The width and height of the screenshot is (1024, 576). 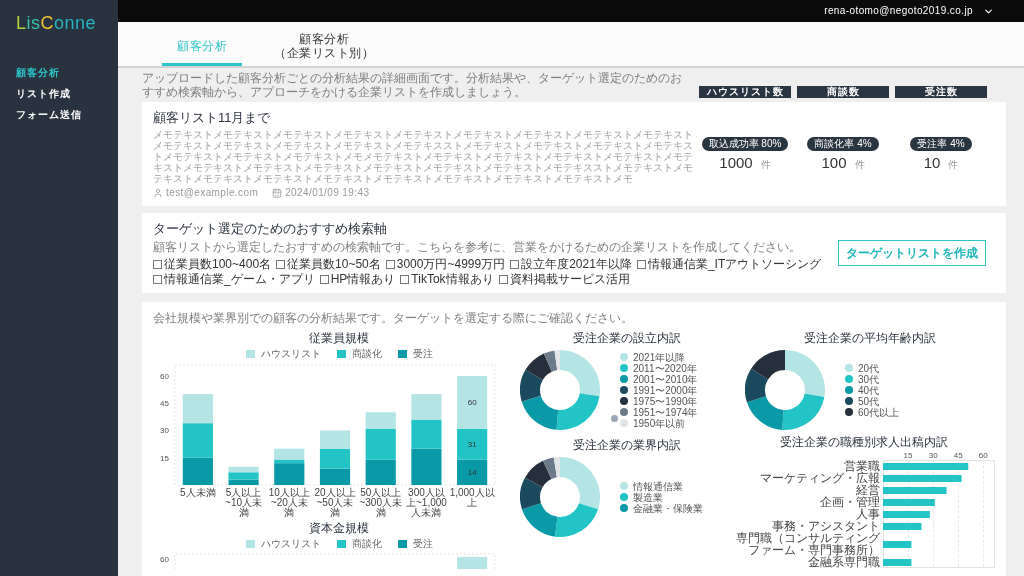 What do you see at coordinates (218, 264) in the screenshot?
I see `checkbox-label: 従業員数100~400名` at bounding box center [218, 264].